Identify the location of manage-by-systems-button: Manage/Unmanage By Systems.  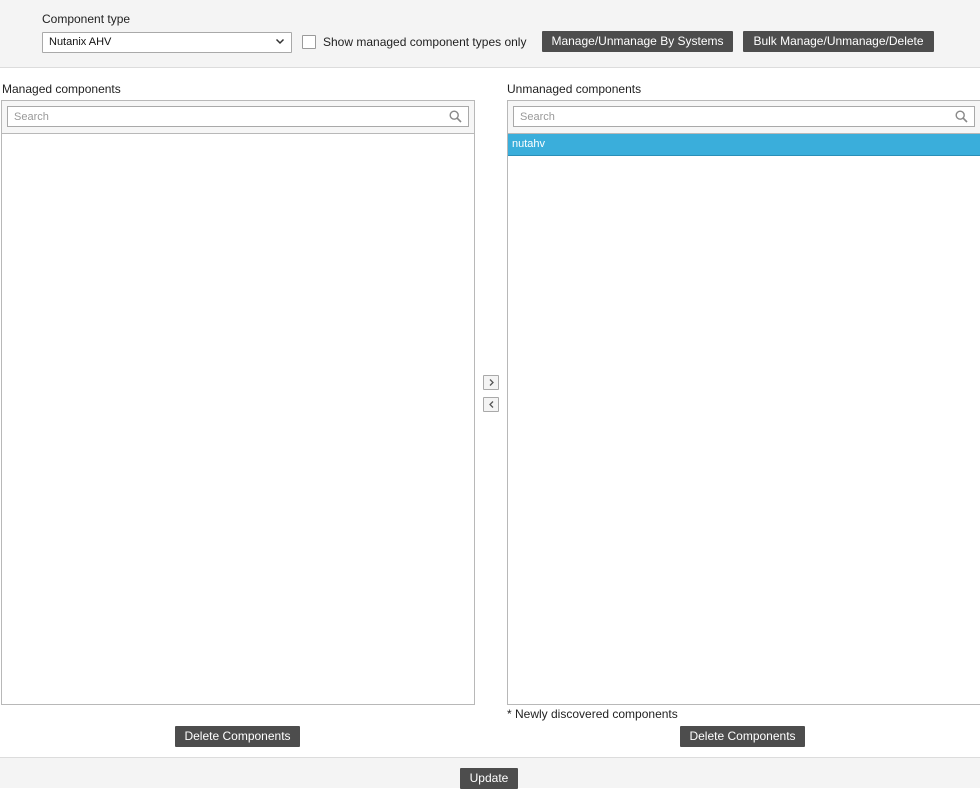
(637, 41).